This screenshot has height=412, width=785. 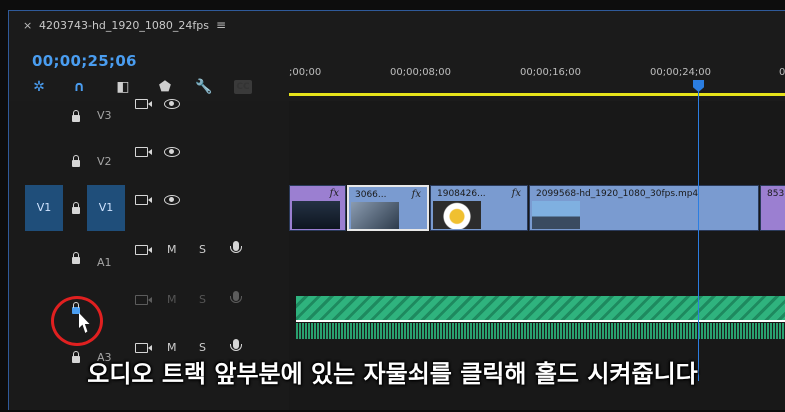 What do you see at coordinates (165, 87) in the screenshot?
I see `add-marker-icon: ⬟` at bounding box center [165, 87].